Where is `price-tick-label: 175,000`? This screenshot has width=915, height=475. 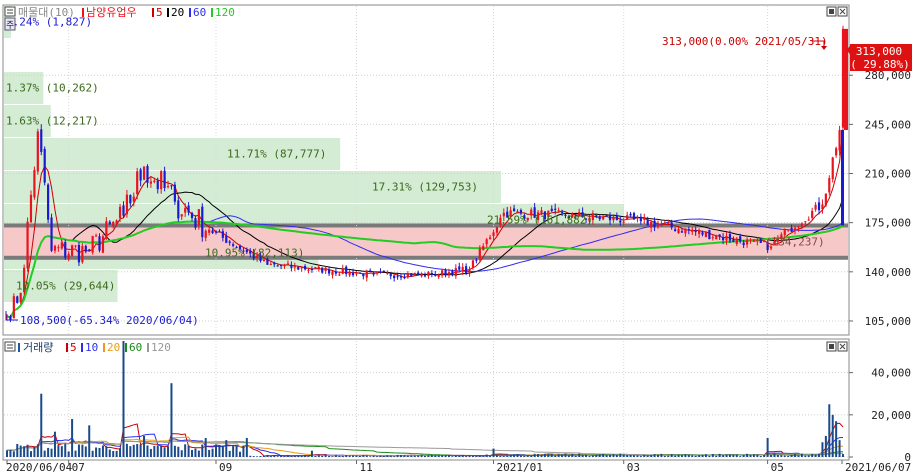 price-tick-label: 175,000 is located at coordinates (888, 223).